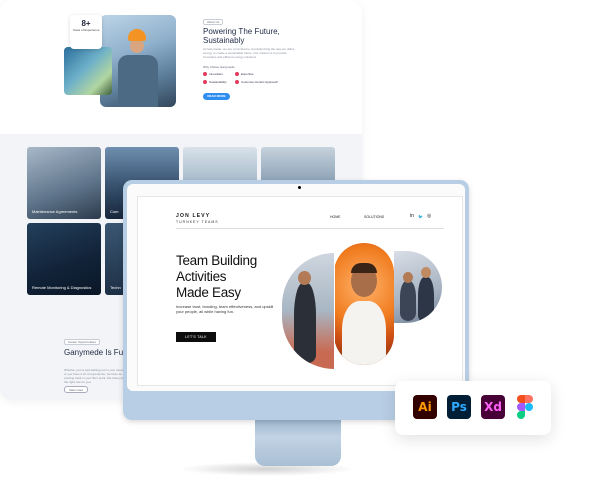  What do you see at coordinates (418, 287) in the screenshot?
I see `team-meeting-photo` at bounding box center [418, 287].